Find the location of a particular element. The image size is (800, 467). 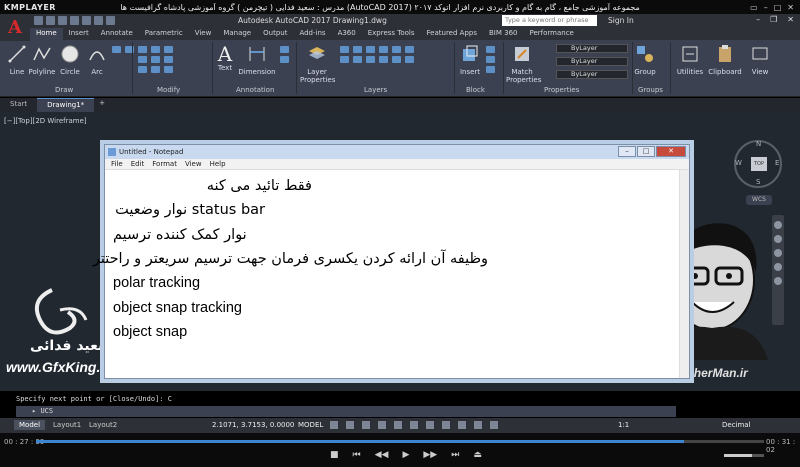

menu-file: File is located at coordinates (117, 164).